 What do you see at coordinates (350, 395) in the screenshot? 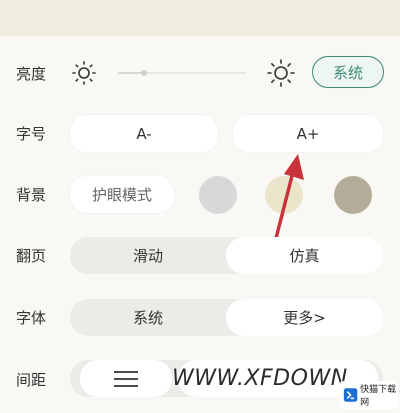
I see `watermark-logo-icon` at bounding box center [350, 395].